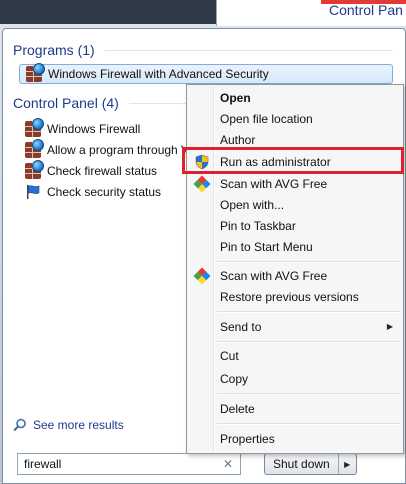 Image resolution: width=406 pixels, height=484 pixels. What do you see at coordinates (237, 408) in the screenshot?
I see `menu-item-label: Delete` at bounding box center [237, 408].